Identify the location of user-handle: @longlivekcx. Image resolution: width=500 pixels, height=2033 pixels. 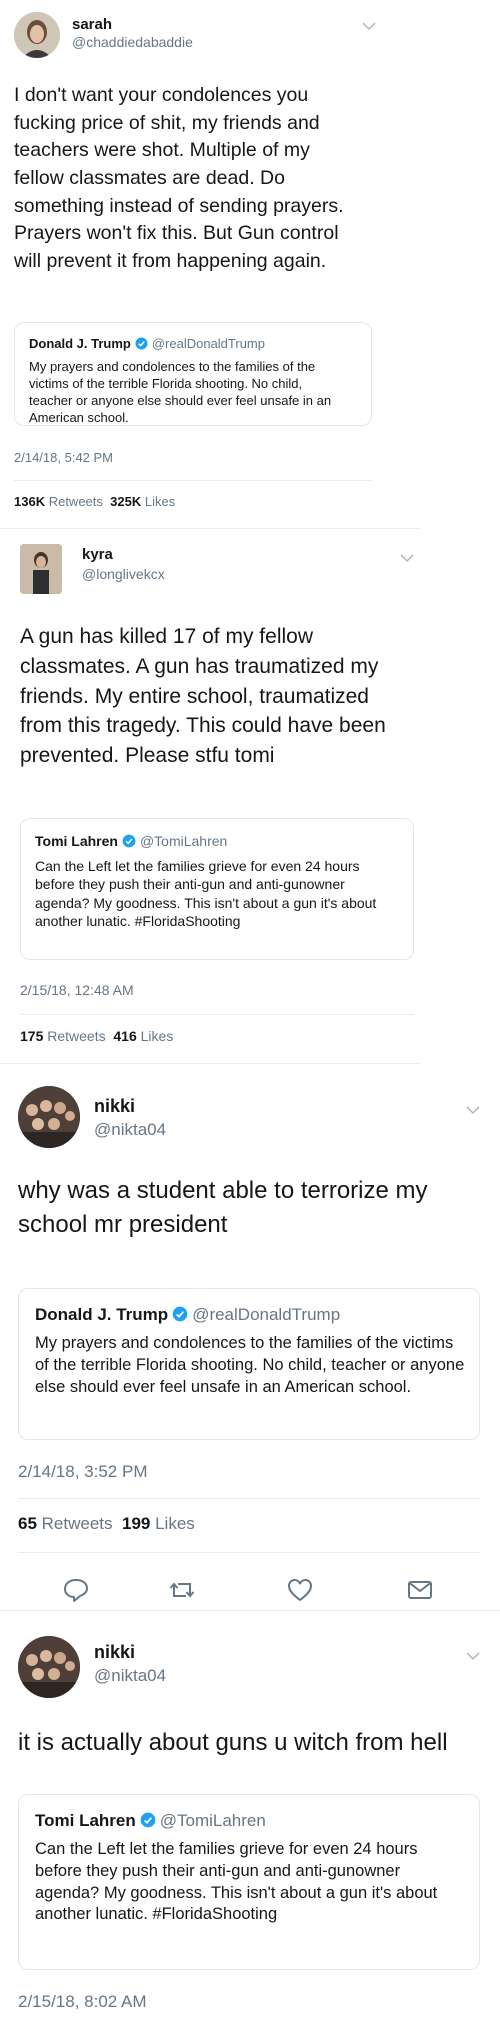
(123, 574).